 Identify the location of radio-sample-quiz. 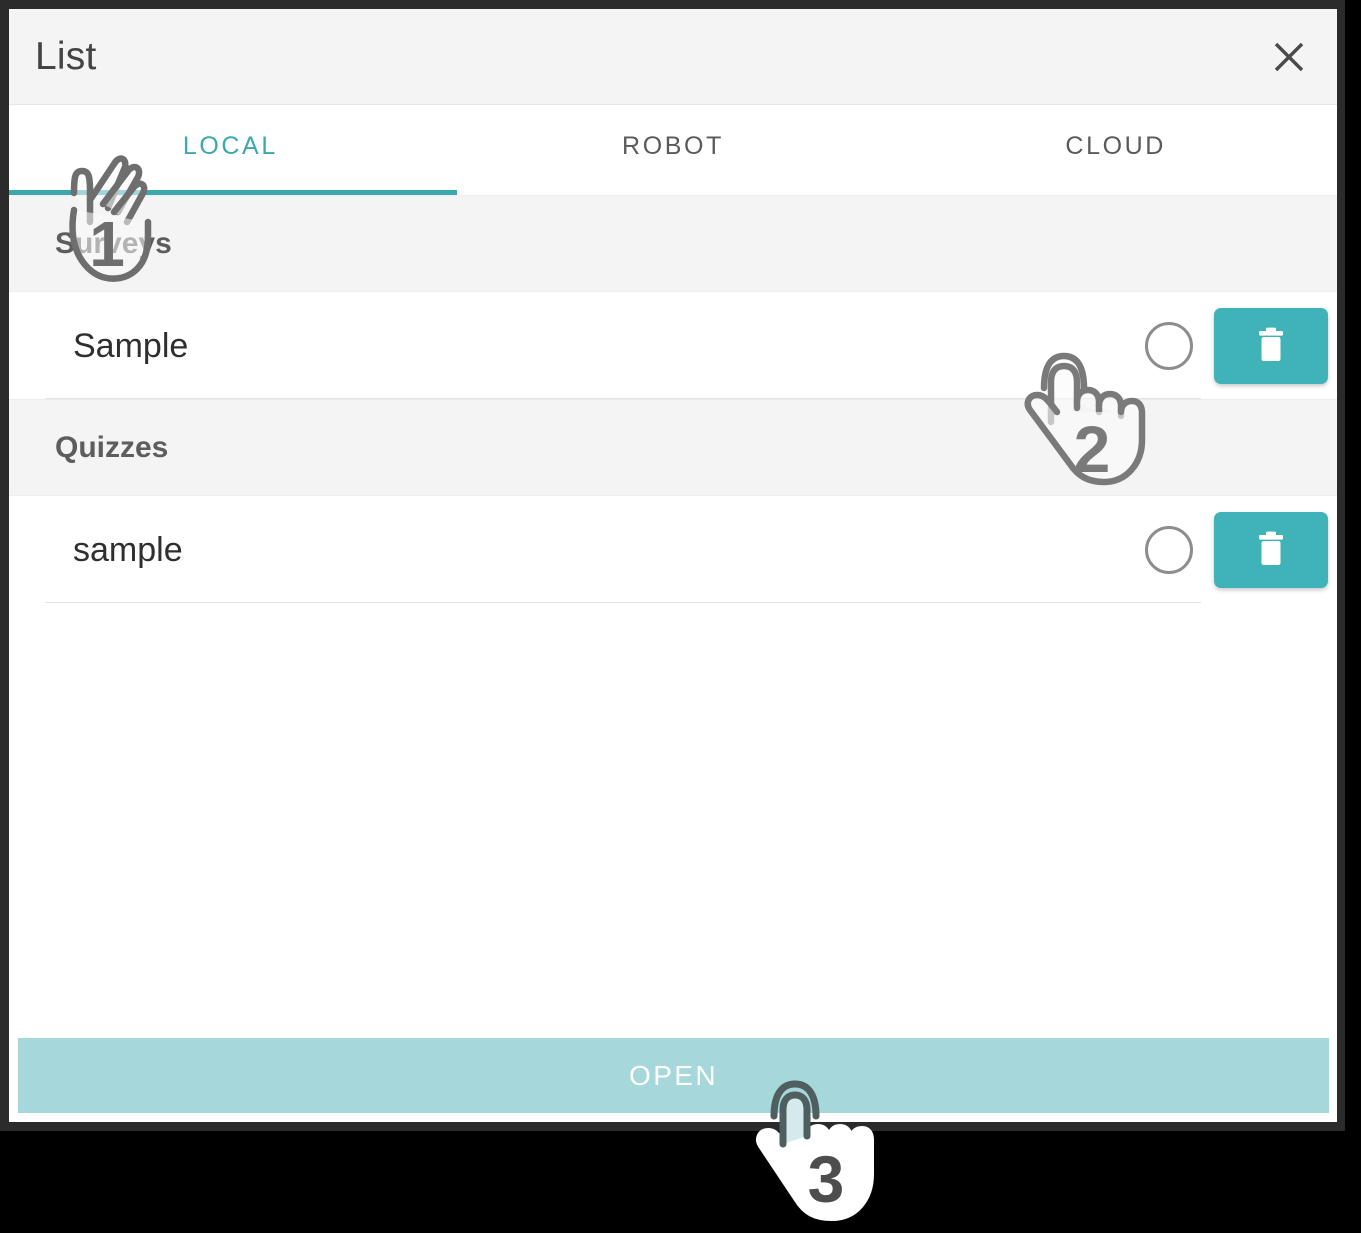
(1169, 549).